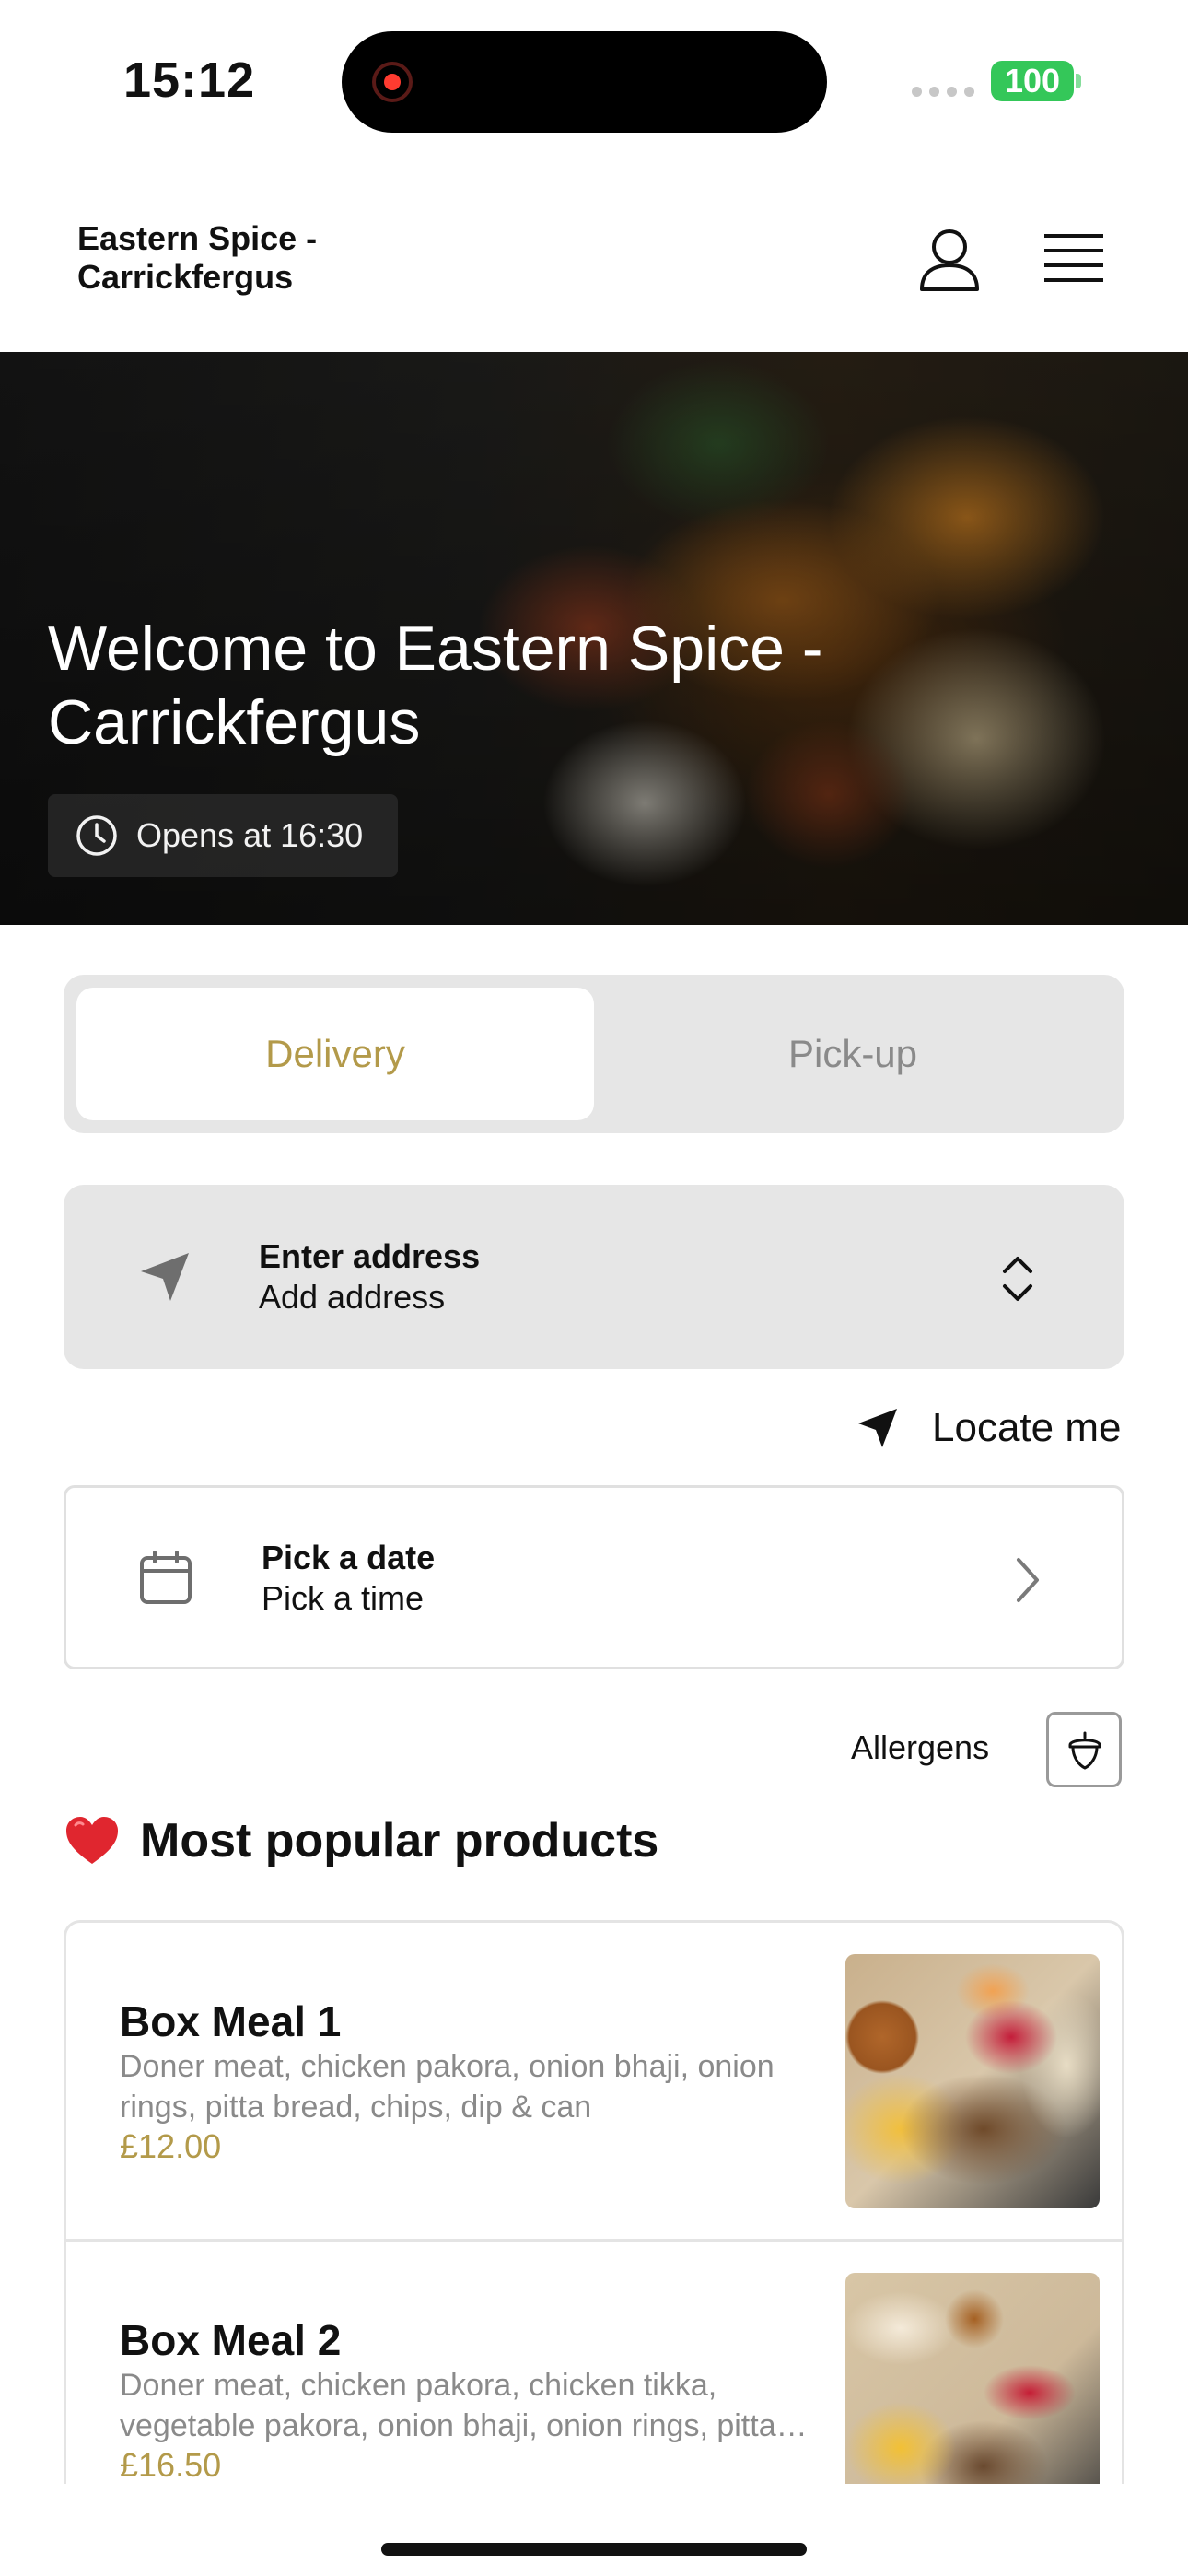 The width and height of the screenshot is (1188, 2576). What do you see at coordinates (920, 1747) in the screenshot?
I see `allergens-label: Allergens` at bounding box center [920, 1747].